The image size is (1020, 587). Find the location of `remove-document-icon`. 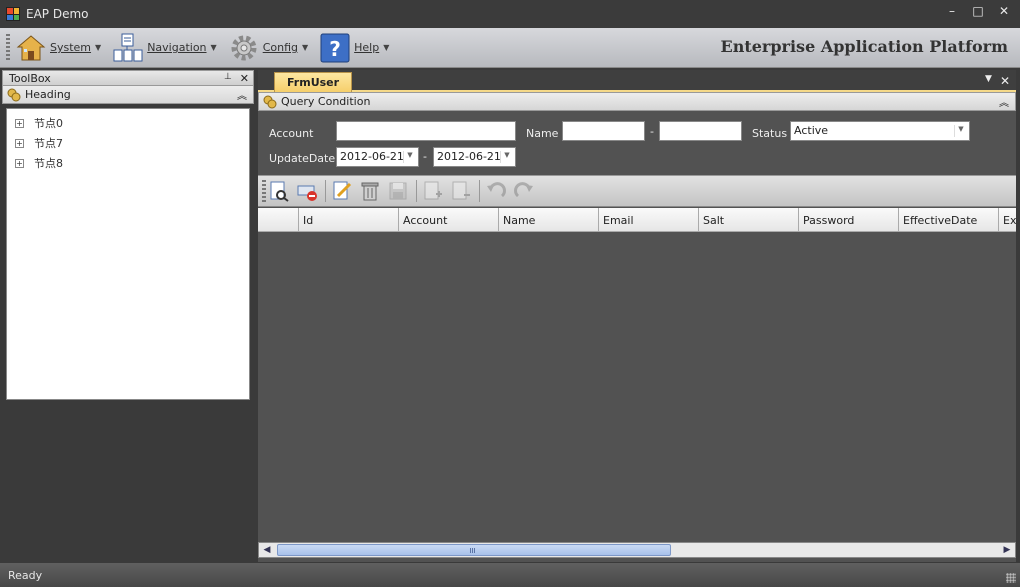

remove-document-icon is located at coordinates (461, 190).